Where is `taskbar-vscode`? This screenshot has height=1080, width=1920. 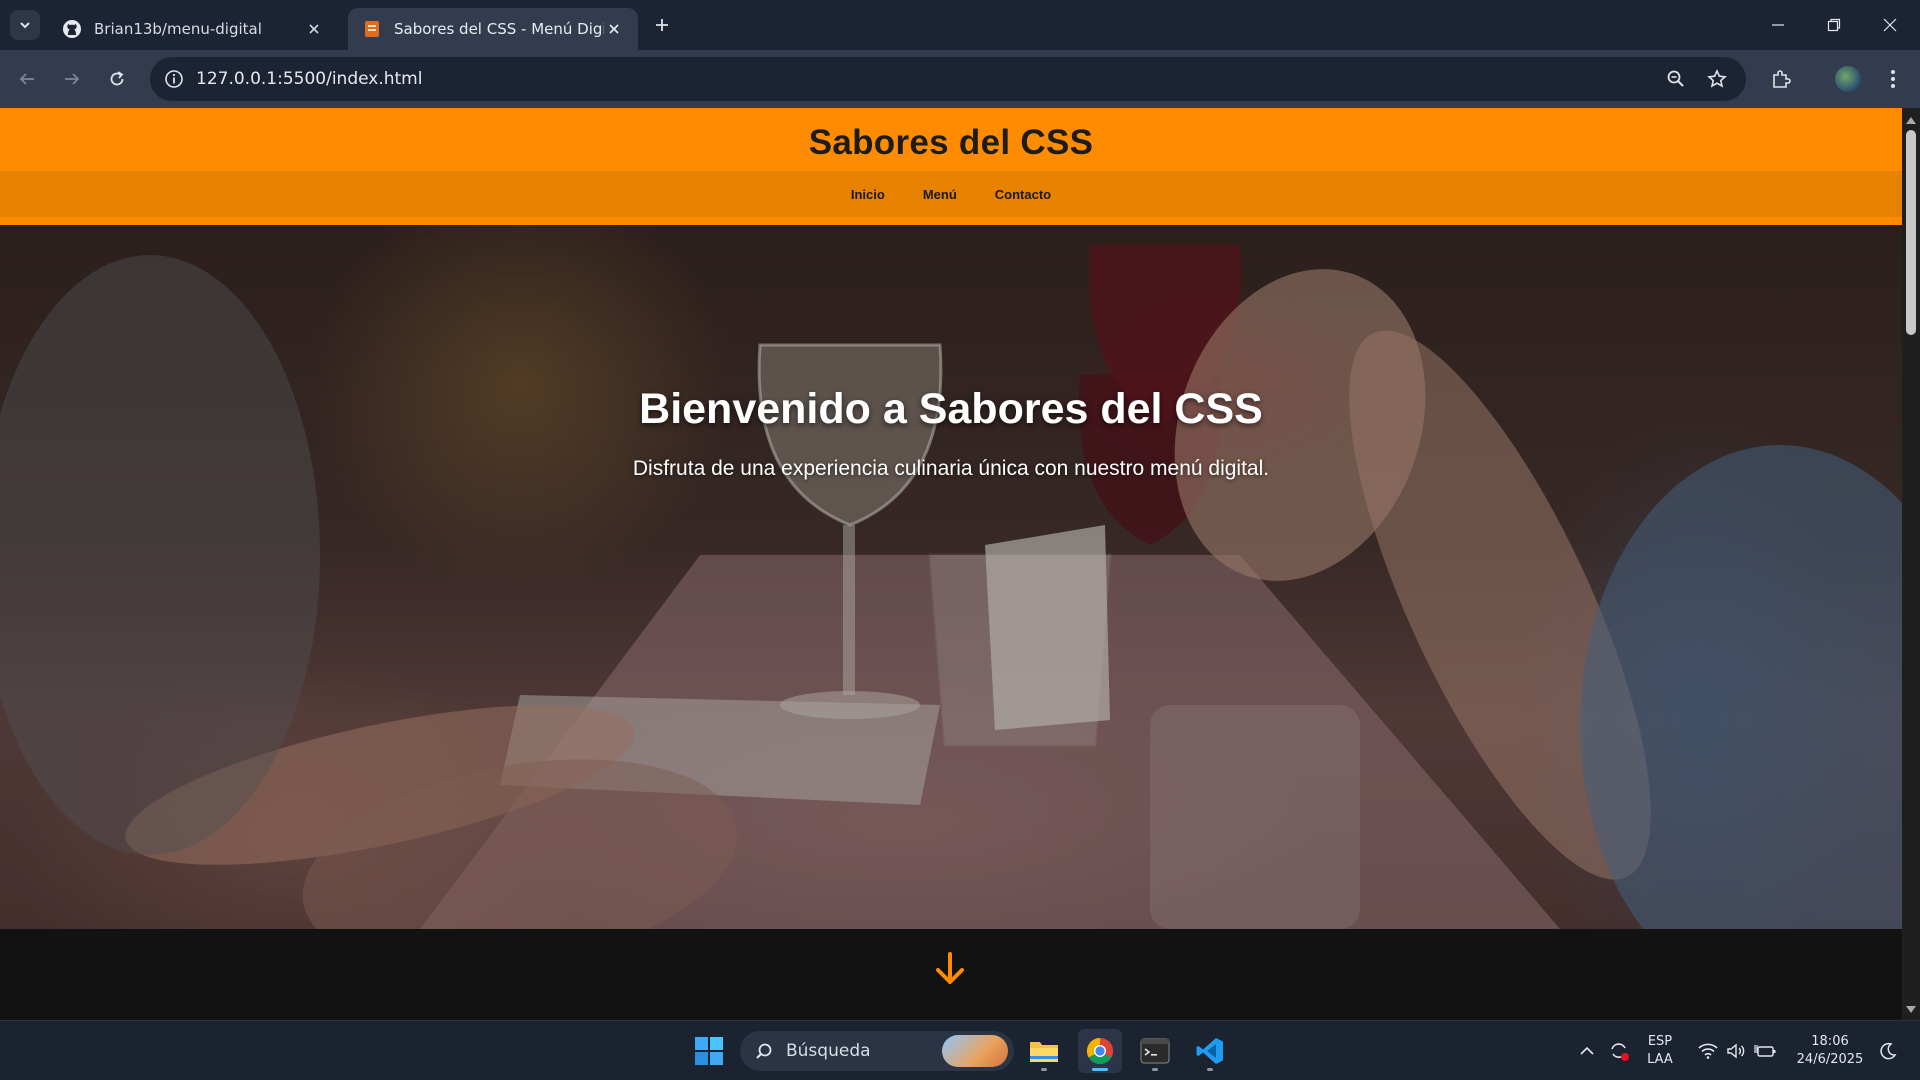 taskbar-vscode is located at coordinates (1210, 1051).